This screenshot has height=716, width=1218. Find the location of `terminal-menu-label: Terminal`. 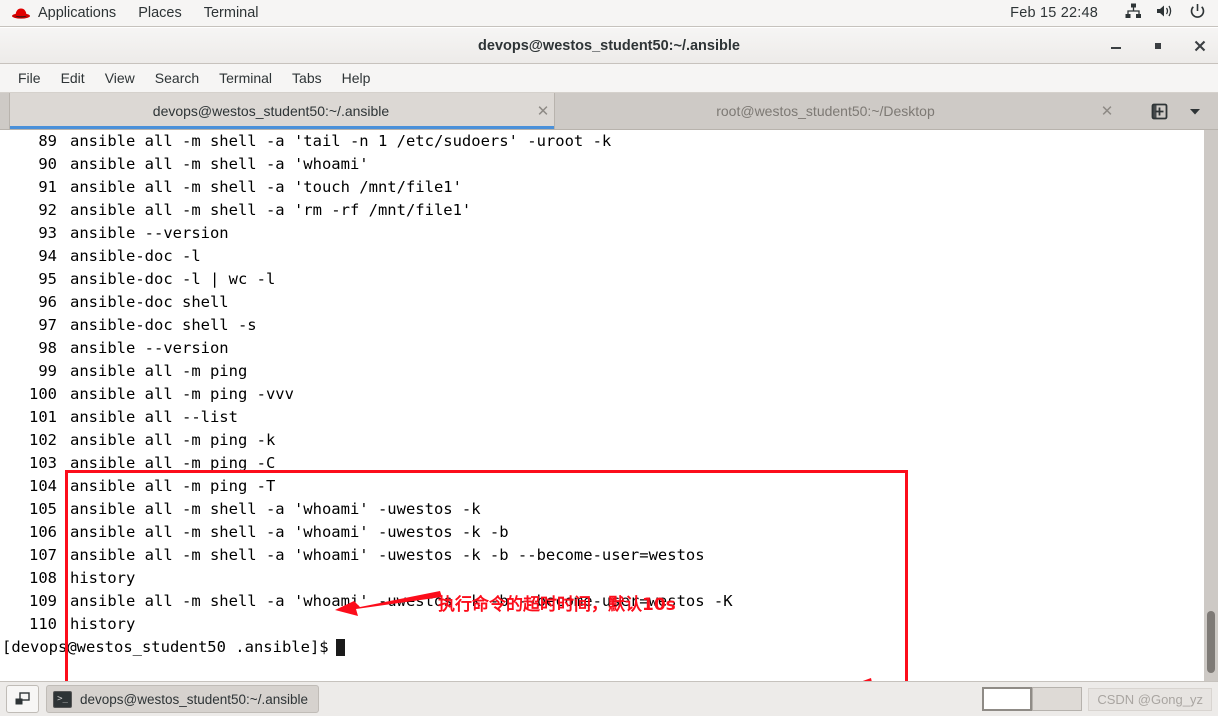

terminal-menu-label: Terminal is located at coordinates (231, 13).